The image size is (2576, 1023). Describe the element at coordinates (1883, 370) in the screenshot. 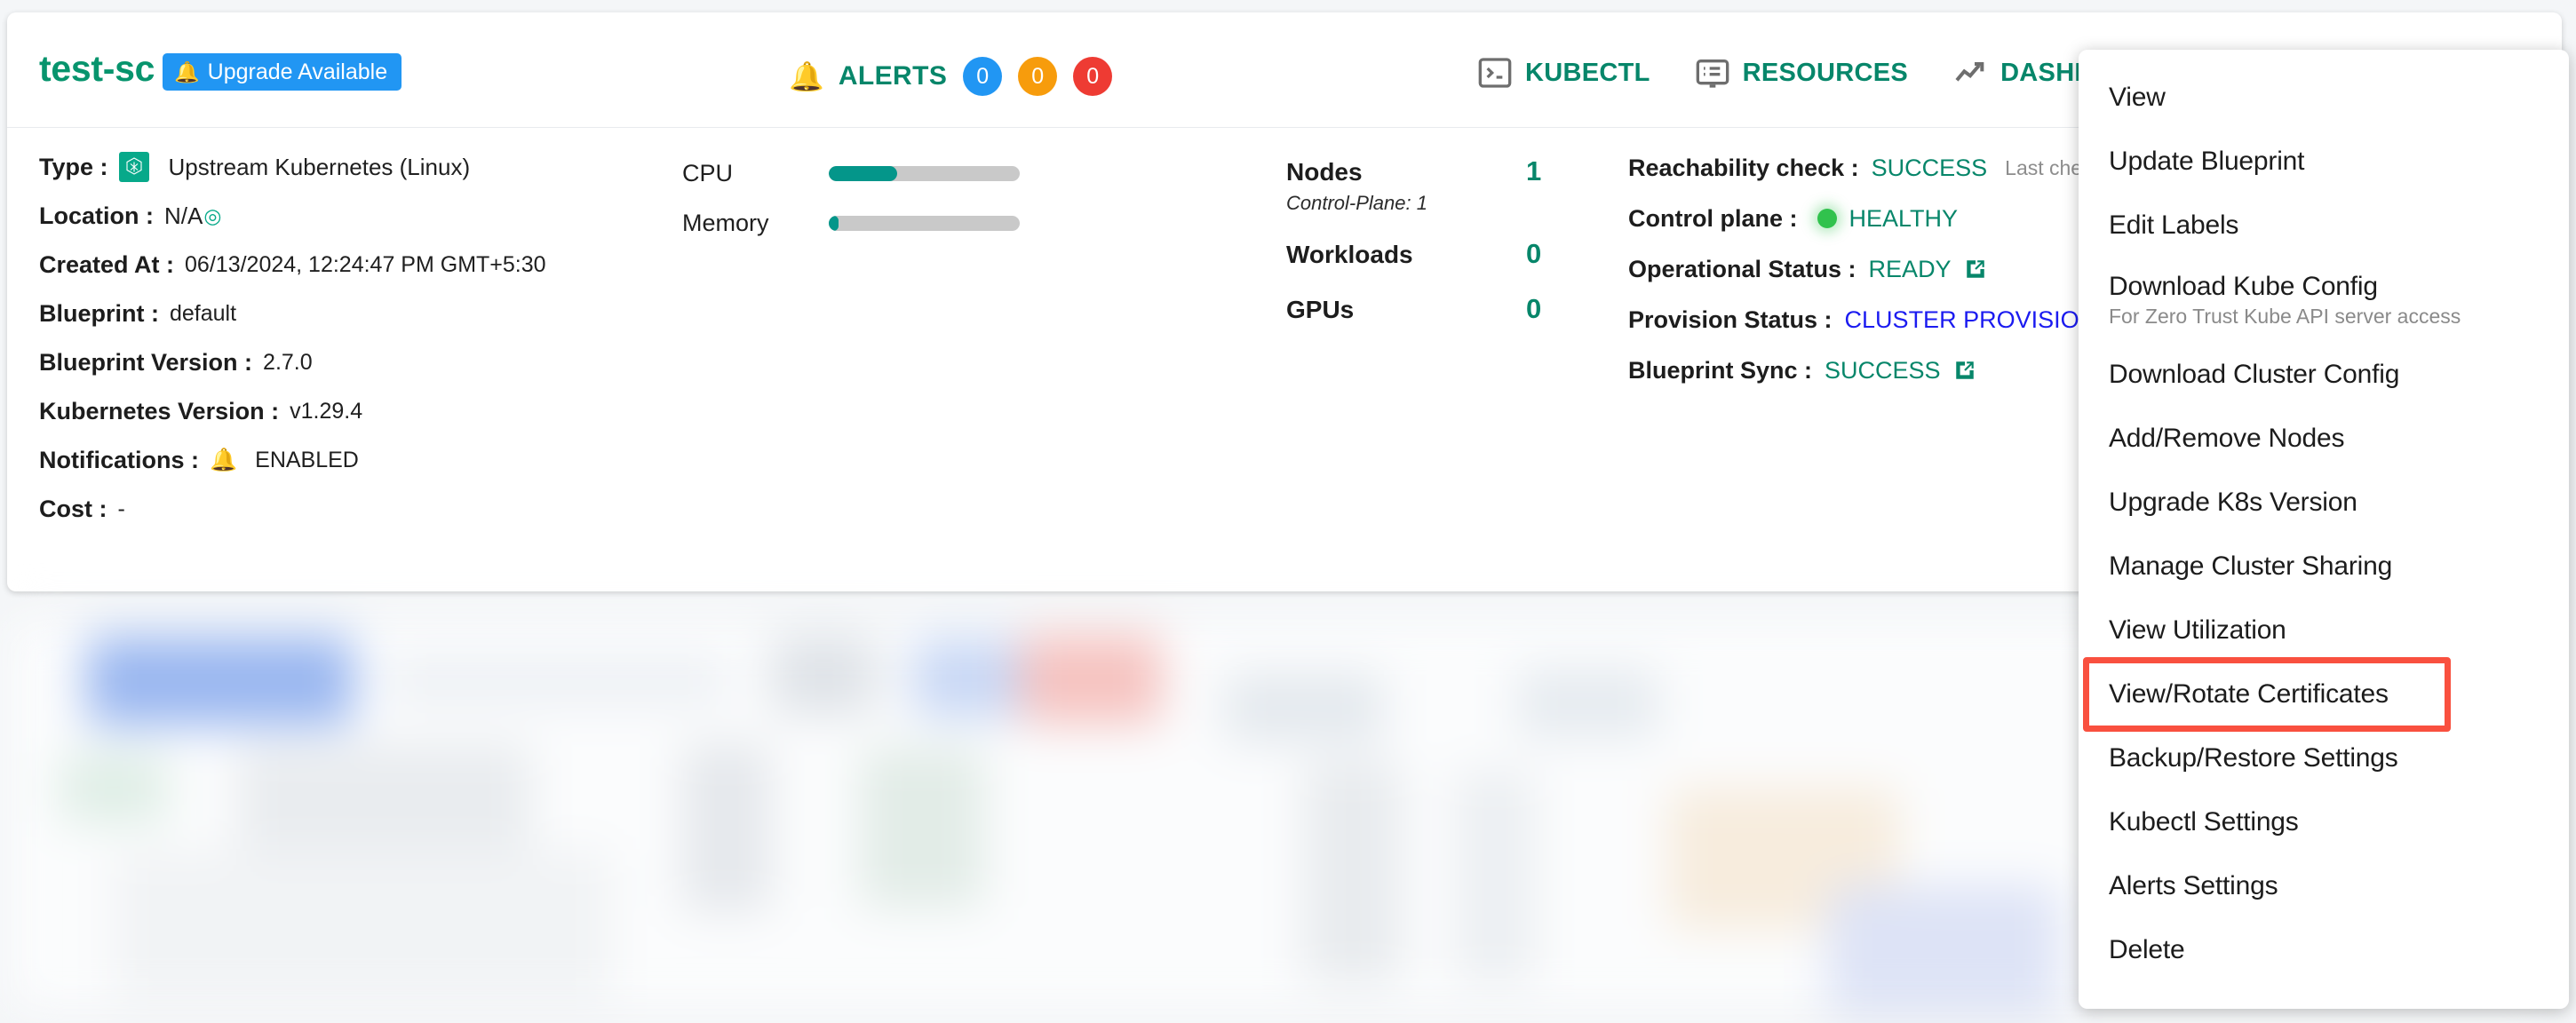

I see `blueprint-sync-value: SUCCESS` at that location.